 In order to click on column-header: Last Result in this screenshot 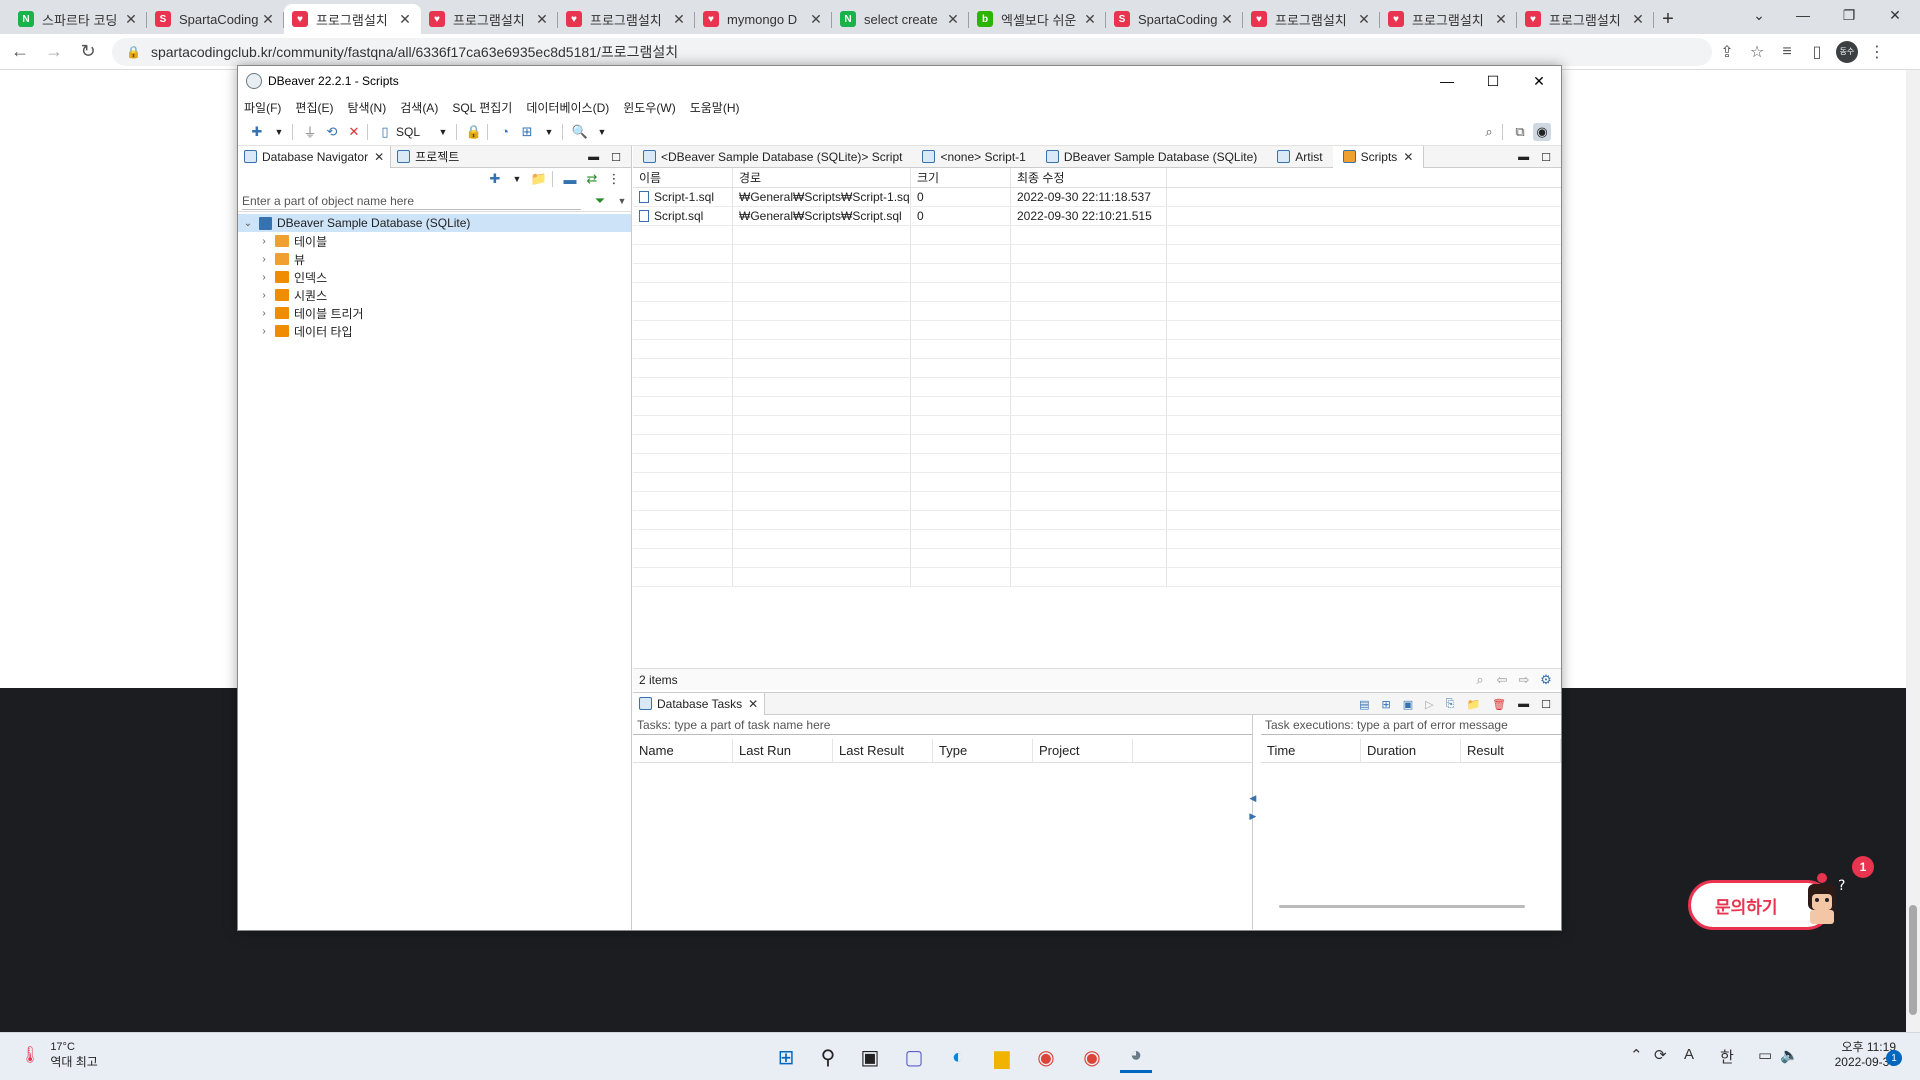, I will do `click(883, 750)`.